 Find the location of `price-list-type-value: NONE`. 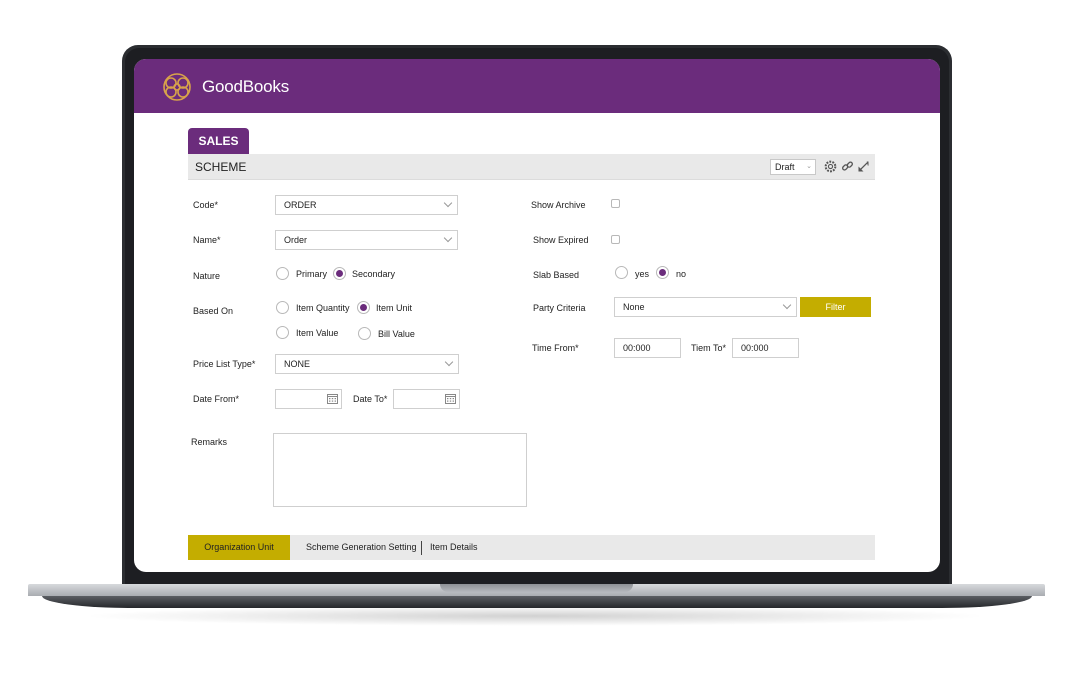

price-list-type-value: NONE is located at coordinates (297, 364).